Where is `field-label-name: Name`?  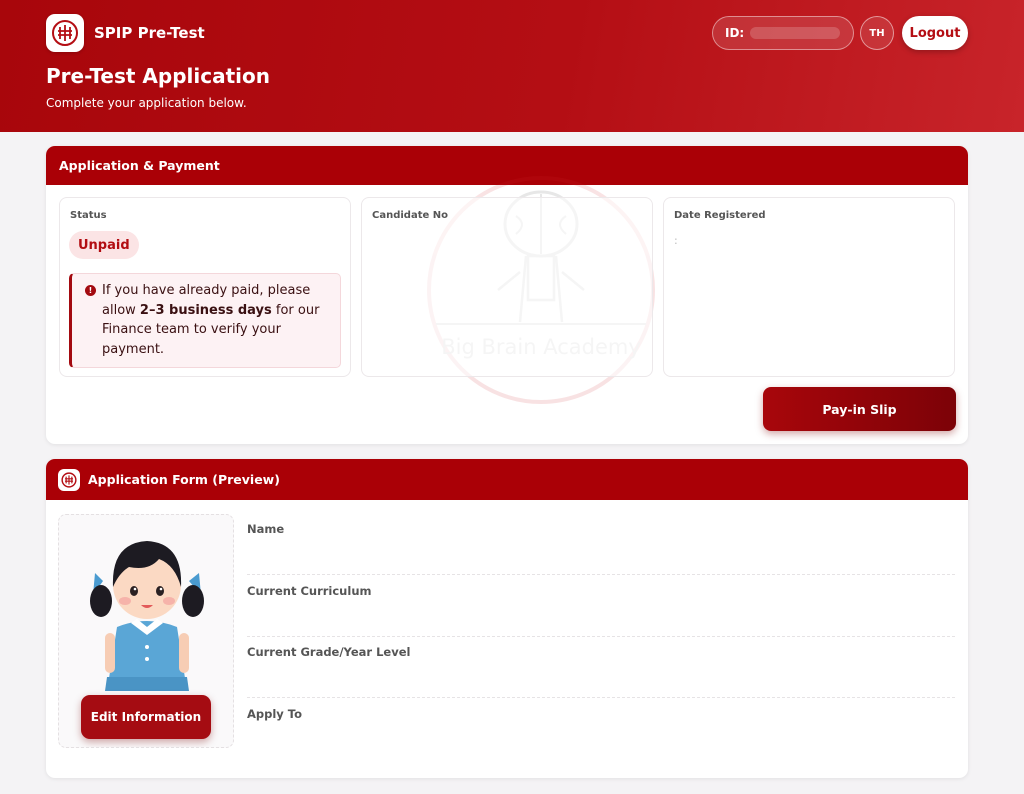 field-label-name: Name is located at coordinates (266, 529).